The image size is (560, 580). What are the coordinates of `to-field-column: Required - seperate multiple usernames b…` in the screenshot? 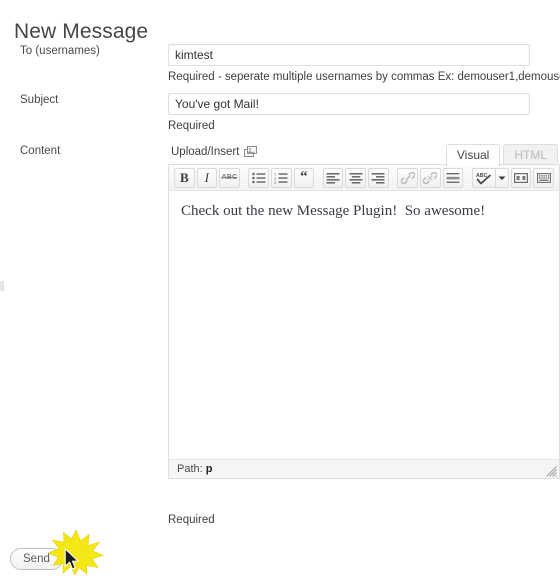 It's located at (364, 64).